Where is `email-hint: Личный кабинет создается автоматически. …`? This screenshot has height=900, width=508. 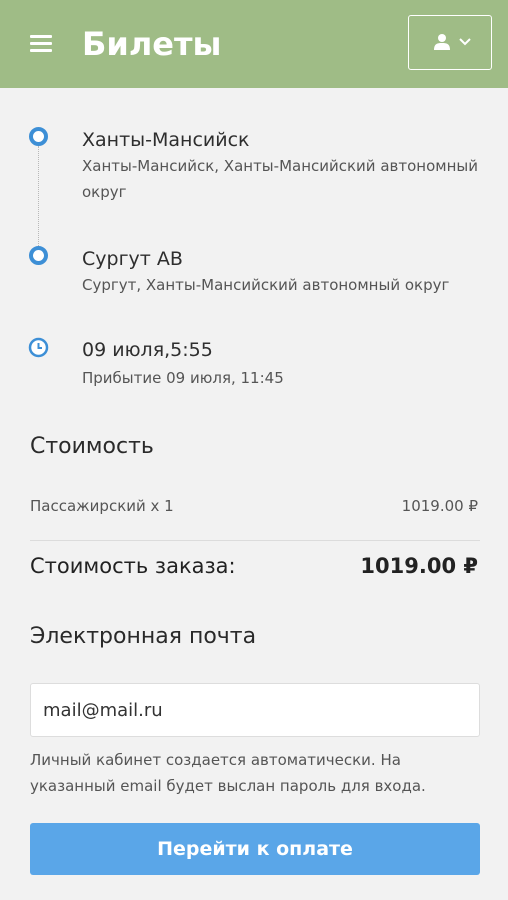
email-hint: Личный кабинет создается автоматически. … is located at coordinates (228, 773).